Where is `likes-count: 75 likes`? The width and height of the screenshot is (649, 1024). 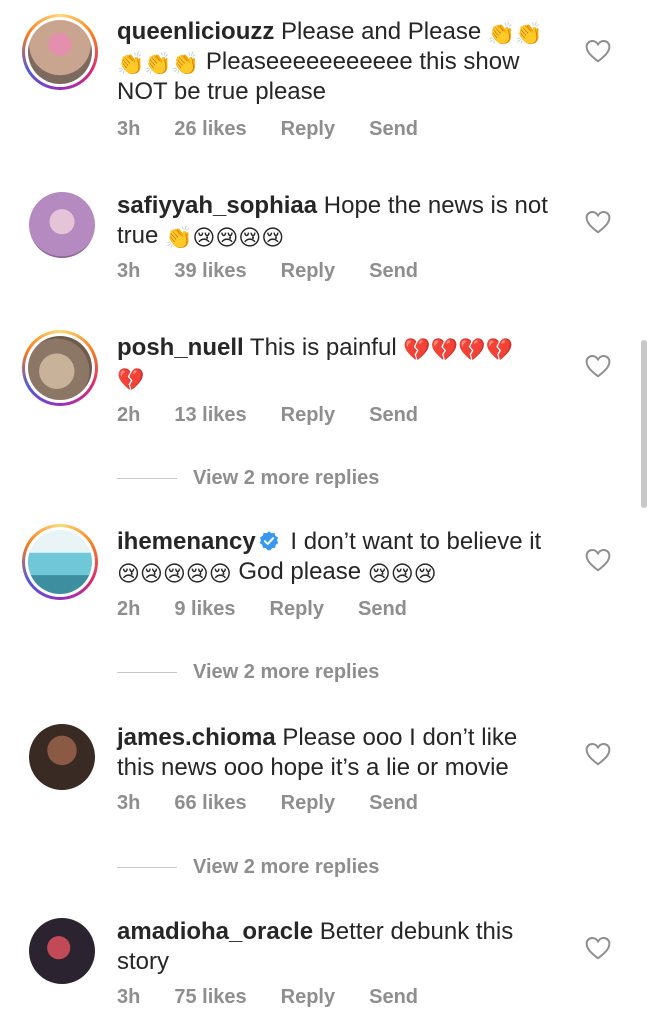 likes-count: 75 likes is located at coordinates (210, 997).